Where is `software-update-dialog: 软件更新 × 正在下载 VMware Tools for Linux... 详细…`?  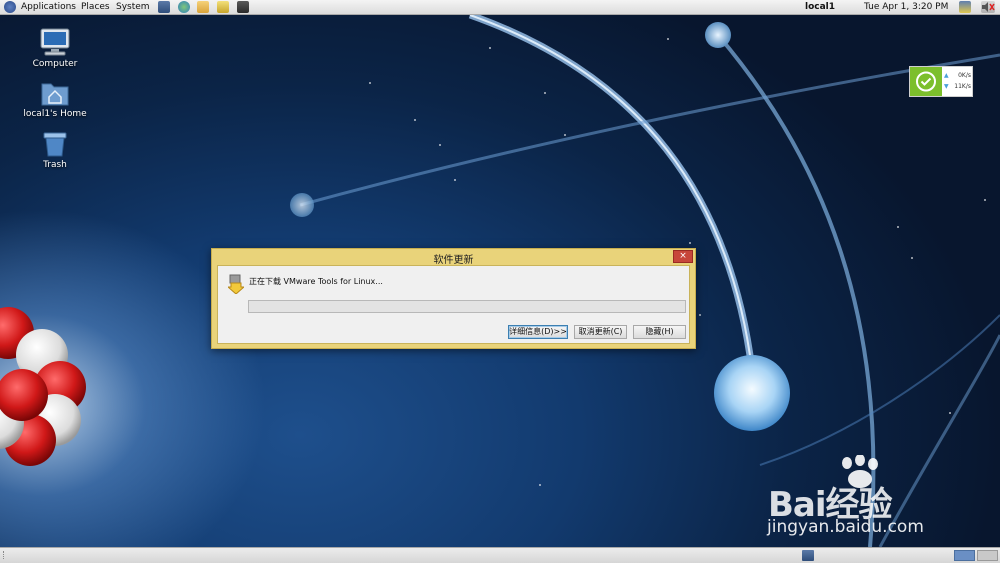
software-update-dialog: 软件更新 × 正在下载 VMware Tools for Linux... 详细… is located at coordinates (453, 298).